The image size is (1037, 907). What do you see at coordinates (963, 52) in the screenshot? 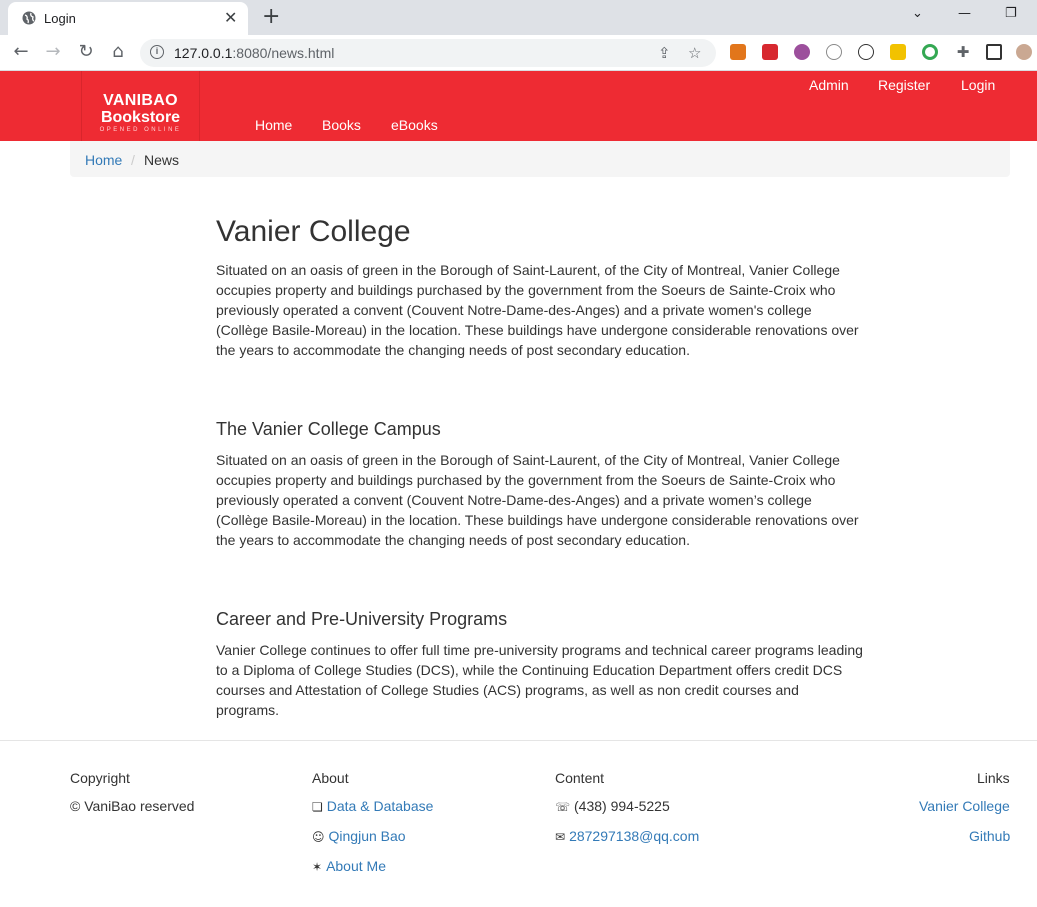
I see `extensions-puzzle-icon: ✚` at bounding box center [963, 52].